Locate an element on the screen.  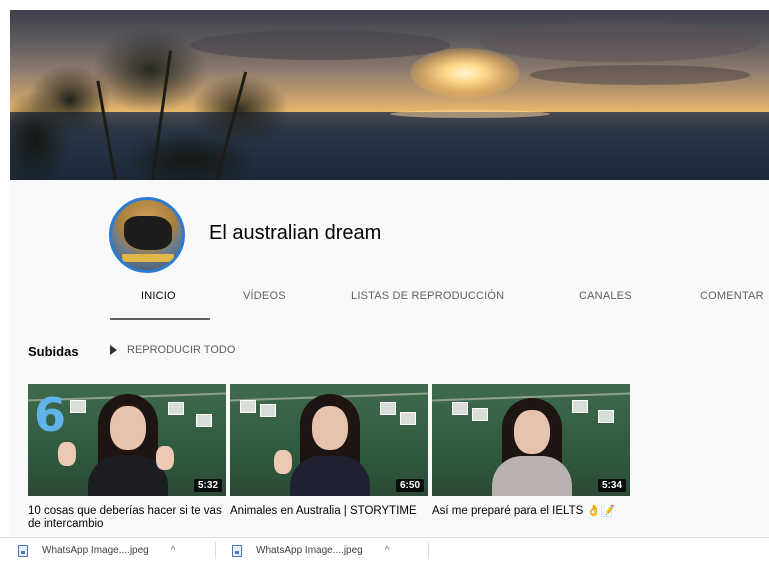
video-title: Animales en Australia | STORYTIME is located at coordinates (329, 518).